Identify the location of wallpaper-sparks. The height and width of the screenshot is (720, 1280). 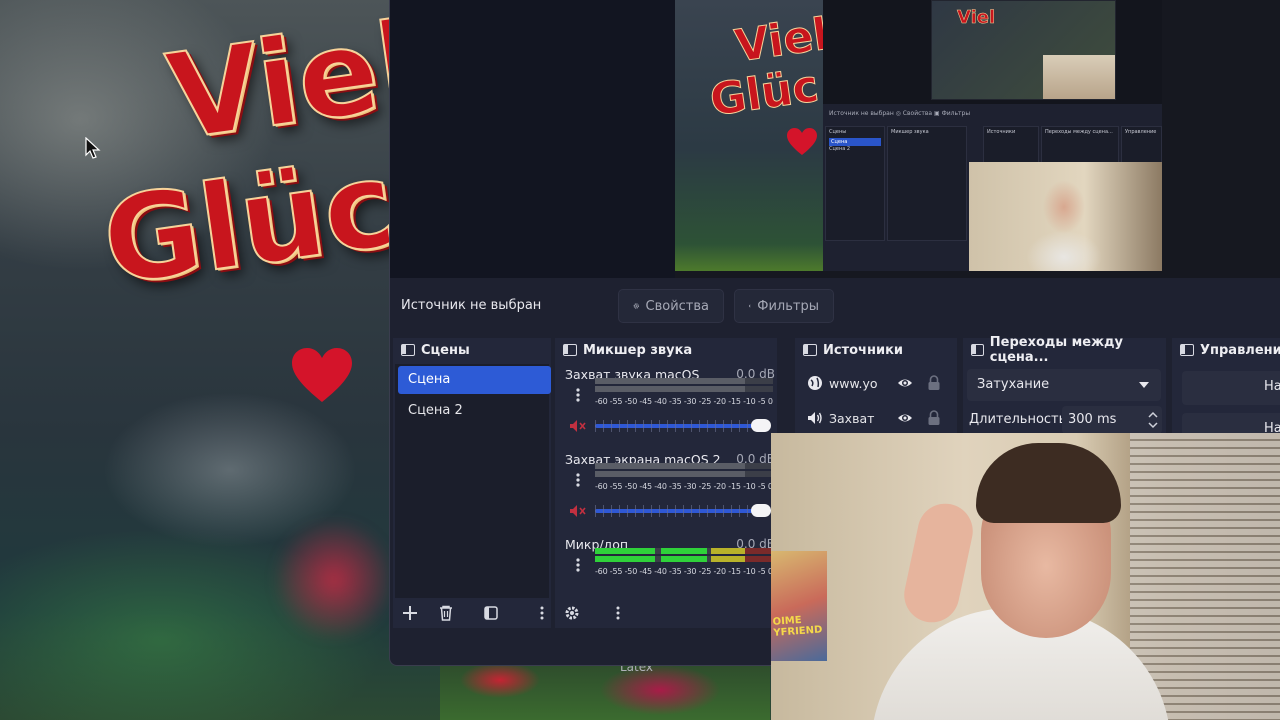
(320, 580).